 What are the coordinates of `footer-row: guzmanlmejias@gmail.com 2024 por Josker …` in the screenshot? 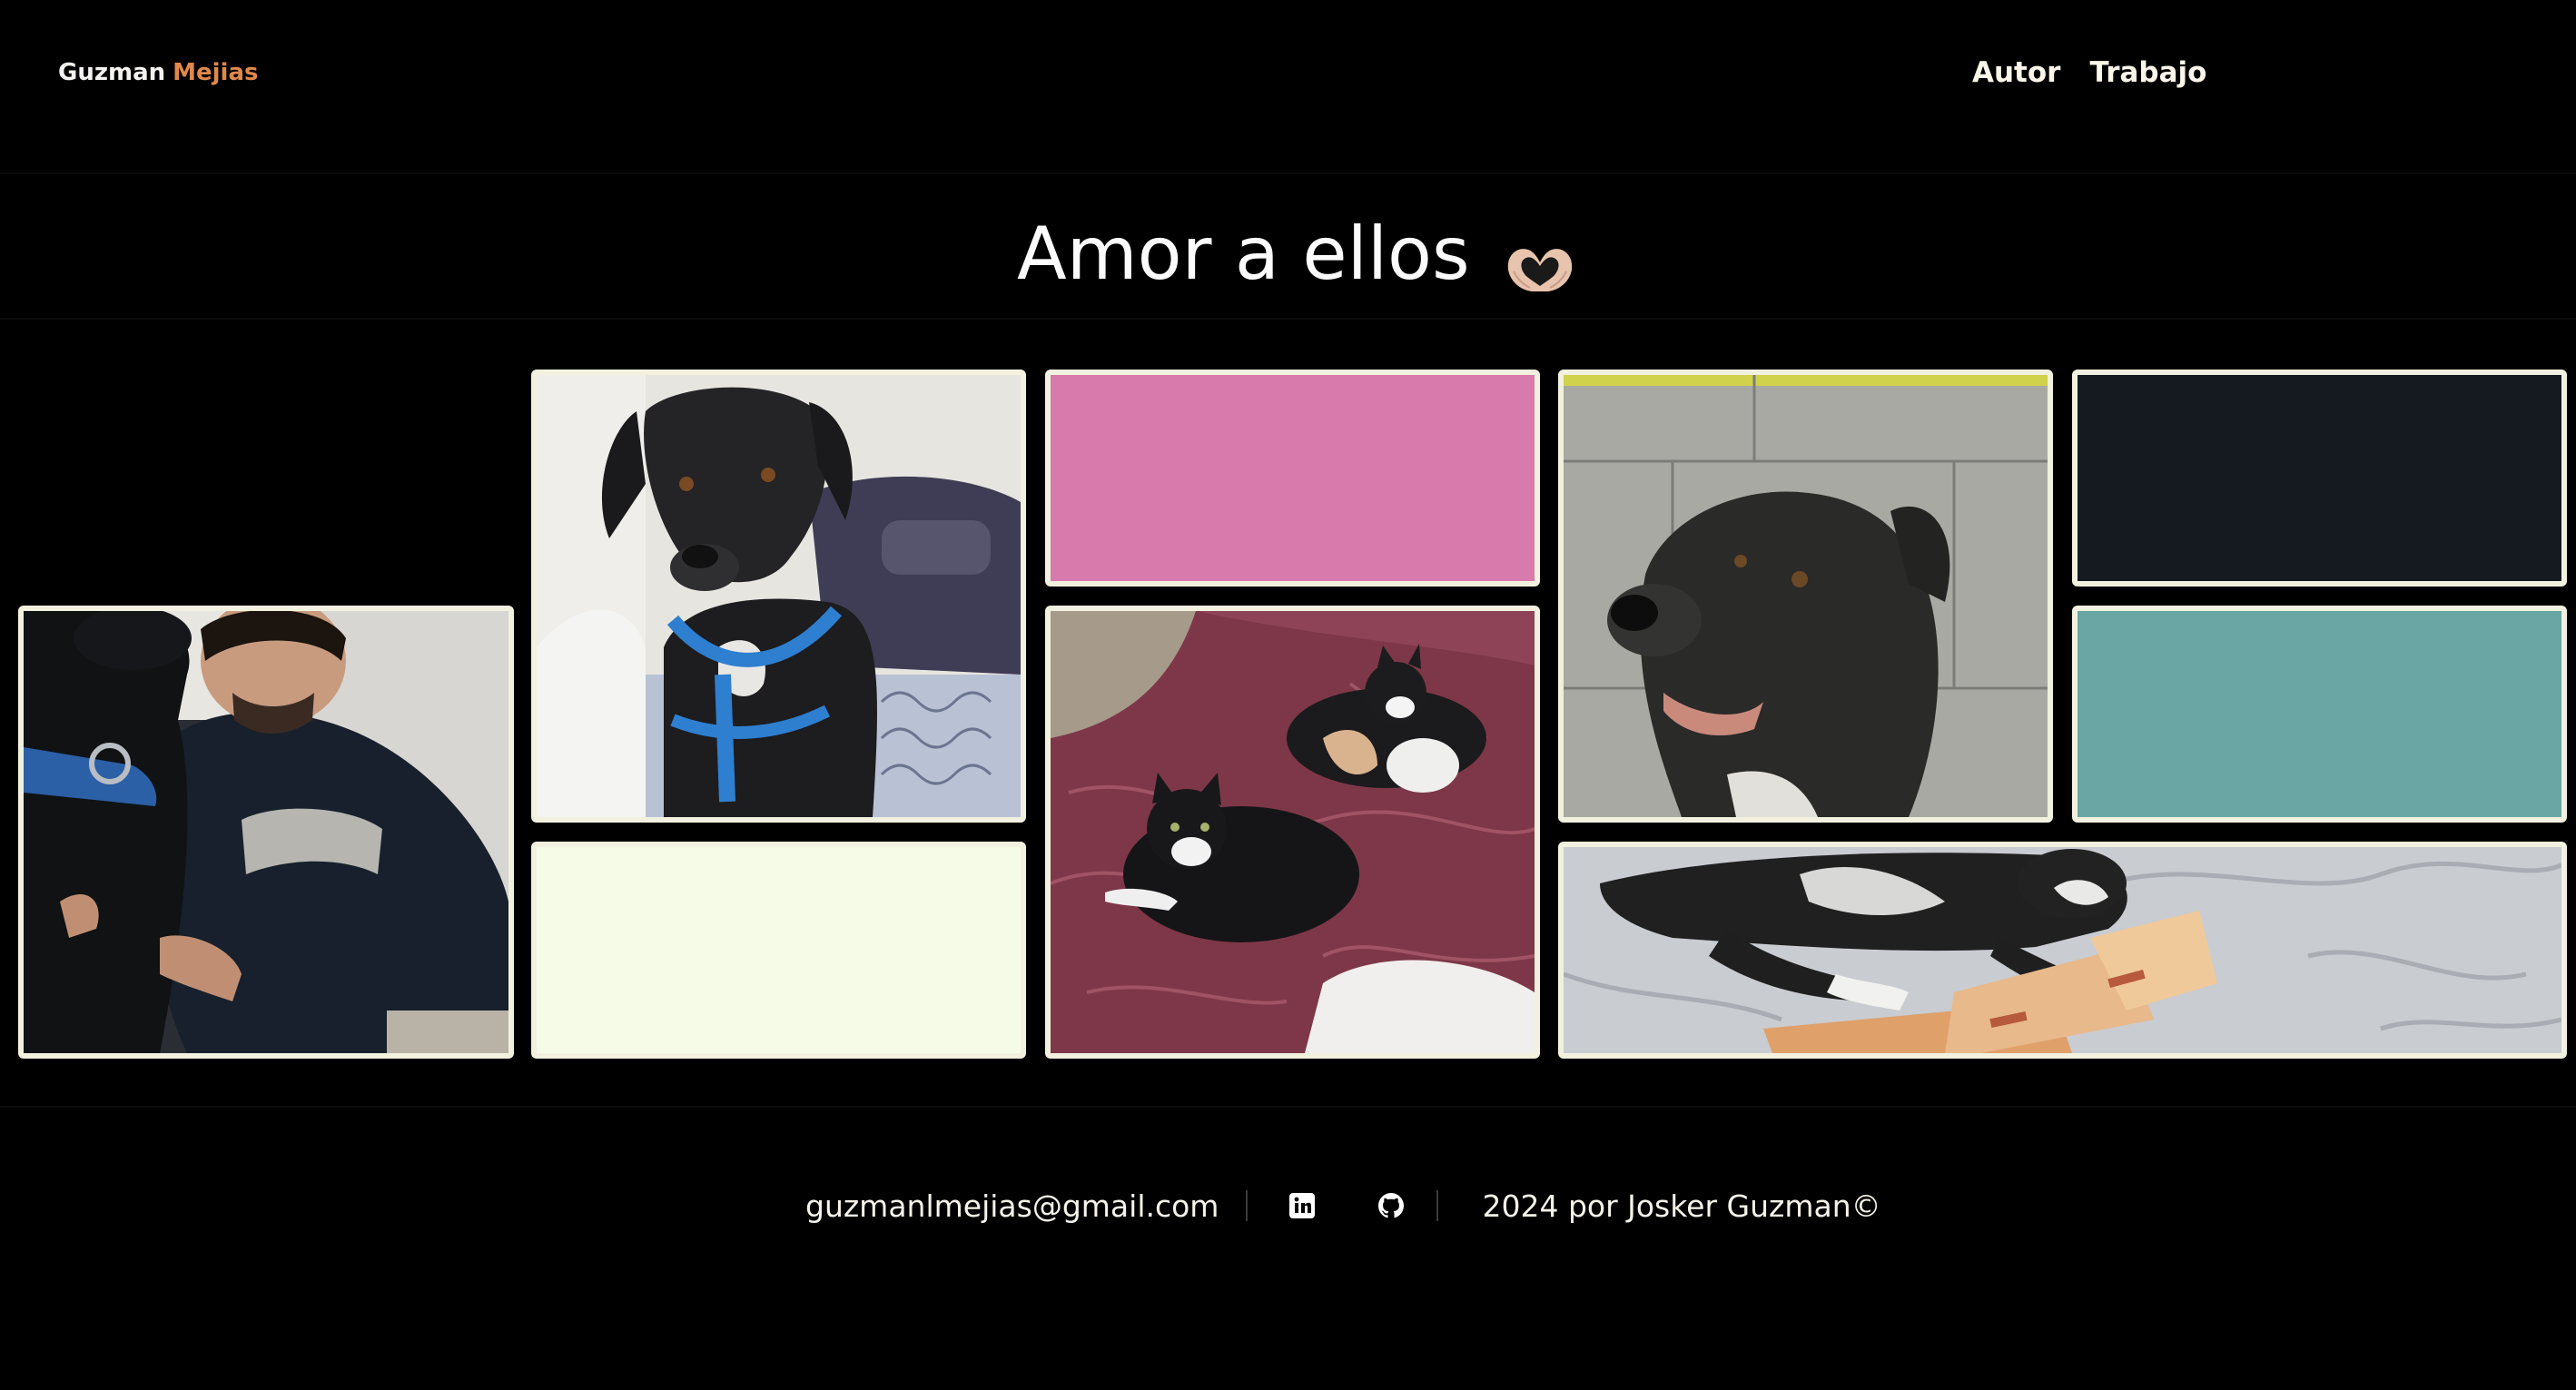 It's located at (1343, 1206).